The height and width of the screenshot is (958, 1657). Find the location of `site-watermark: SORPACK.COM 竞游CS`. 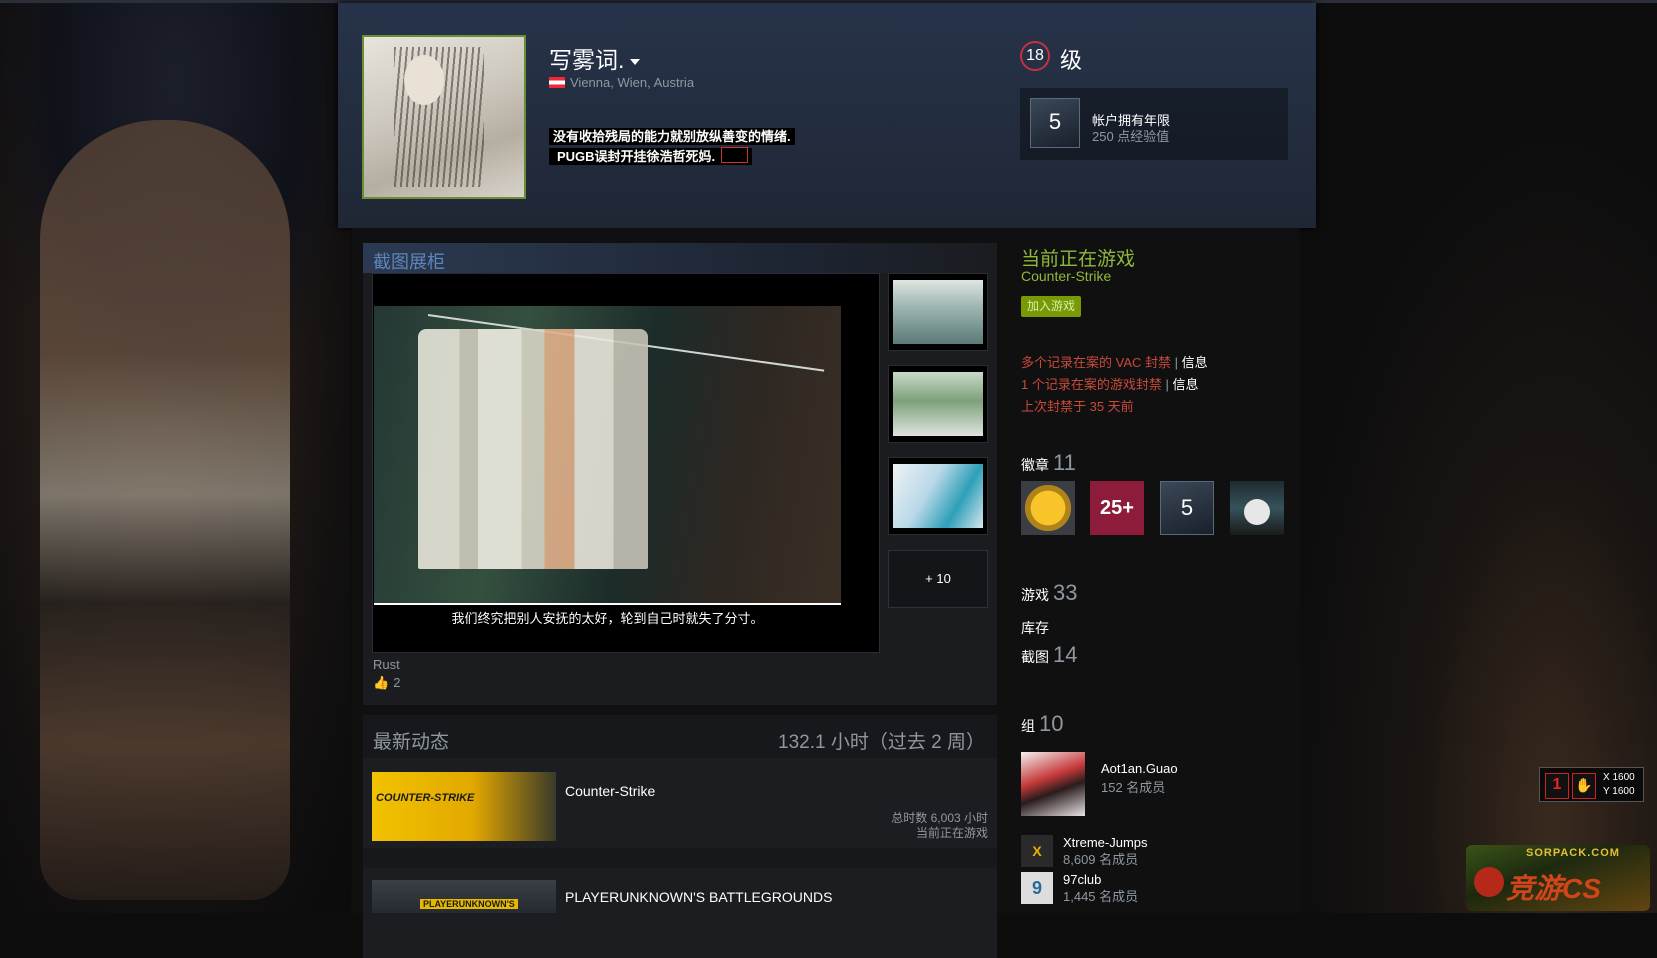

site-watermark: SORPACK.COM 竞游CS is located at coordinates (1558, 878).